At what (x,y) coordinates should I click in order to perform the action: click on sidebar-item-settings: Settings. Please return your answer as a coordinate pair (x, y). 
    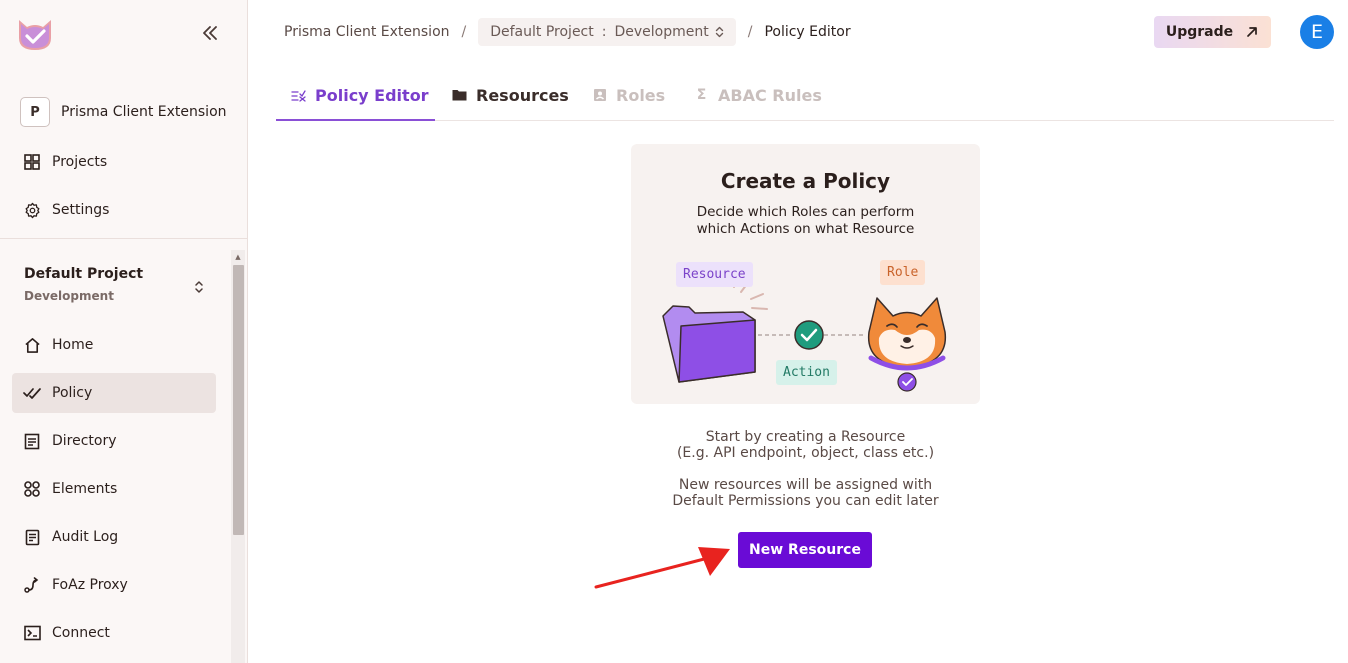
    Looking at the image, I should click on (114, 210).